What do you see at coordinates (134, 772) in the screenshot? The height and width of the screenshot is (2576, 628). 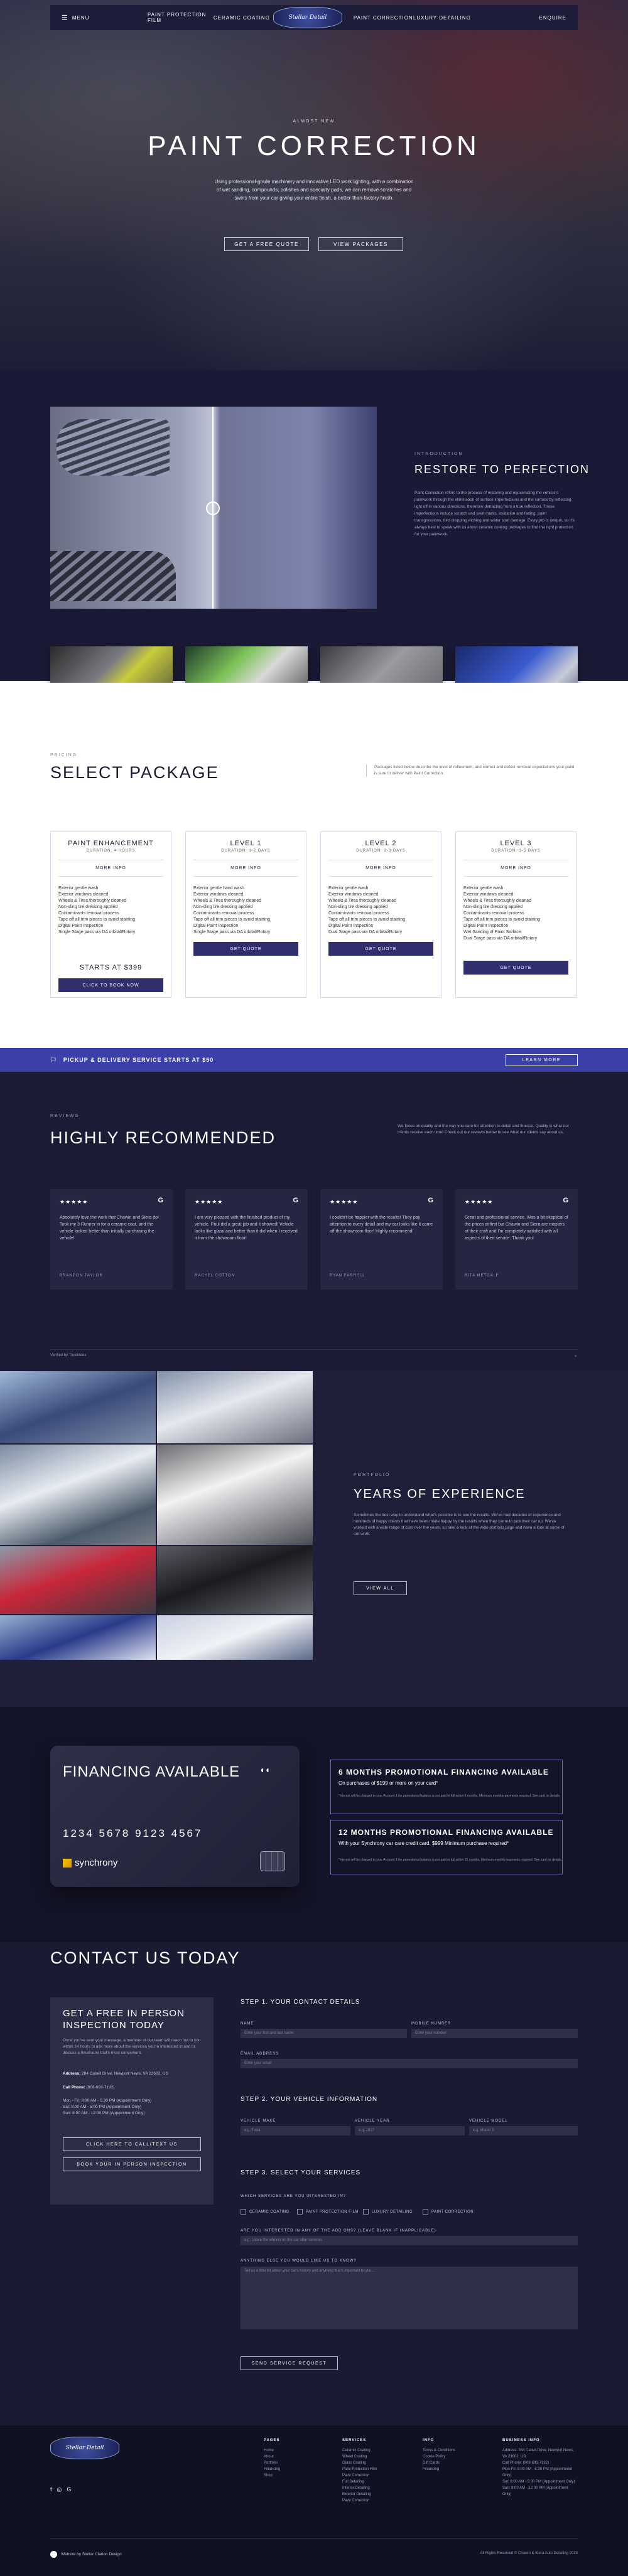 I see `packages-title: SELECT PACKAGE` at bounding box center [134, 772].